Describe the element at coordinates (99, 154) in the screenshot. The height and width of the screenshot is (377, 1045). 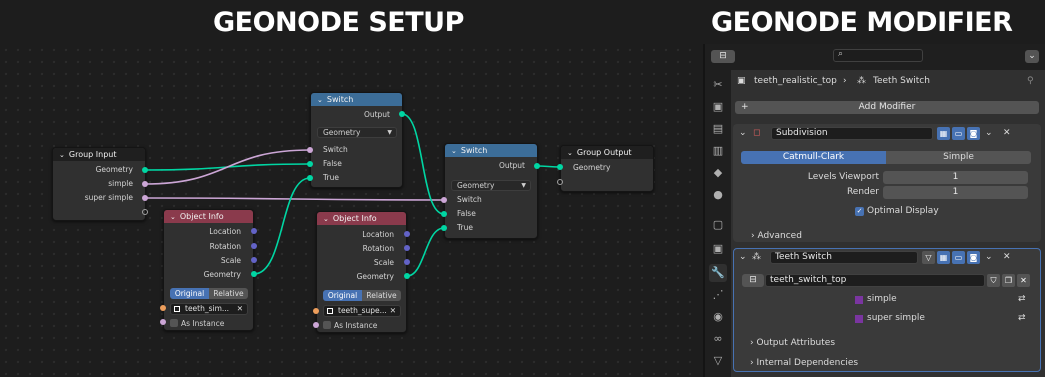
I see `node-header: ⌄ Group Input` at that location.